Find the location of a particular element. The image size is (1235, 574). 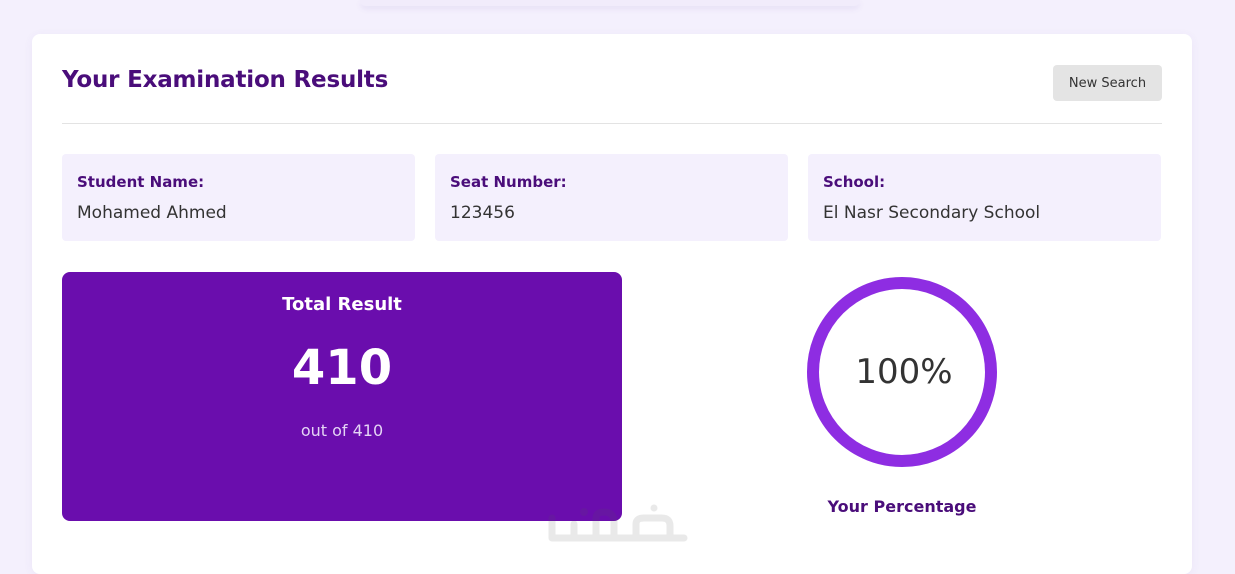

total-result-title: Total Result is located at coordinates (342, 304).